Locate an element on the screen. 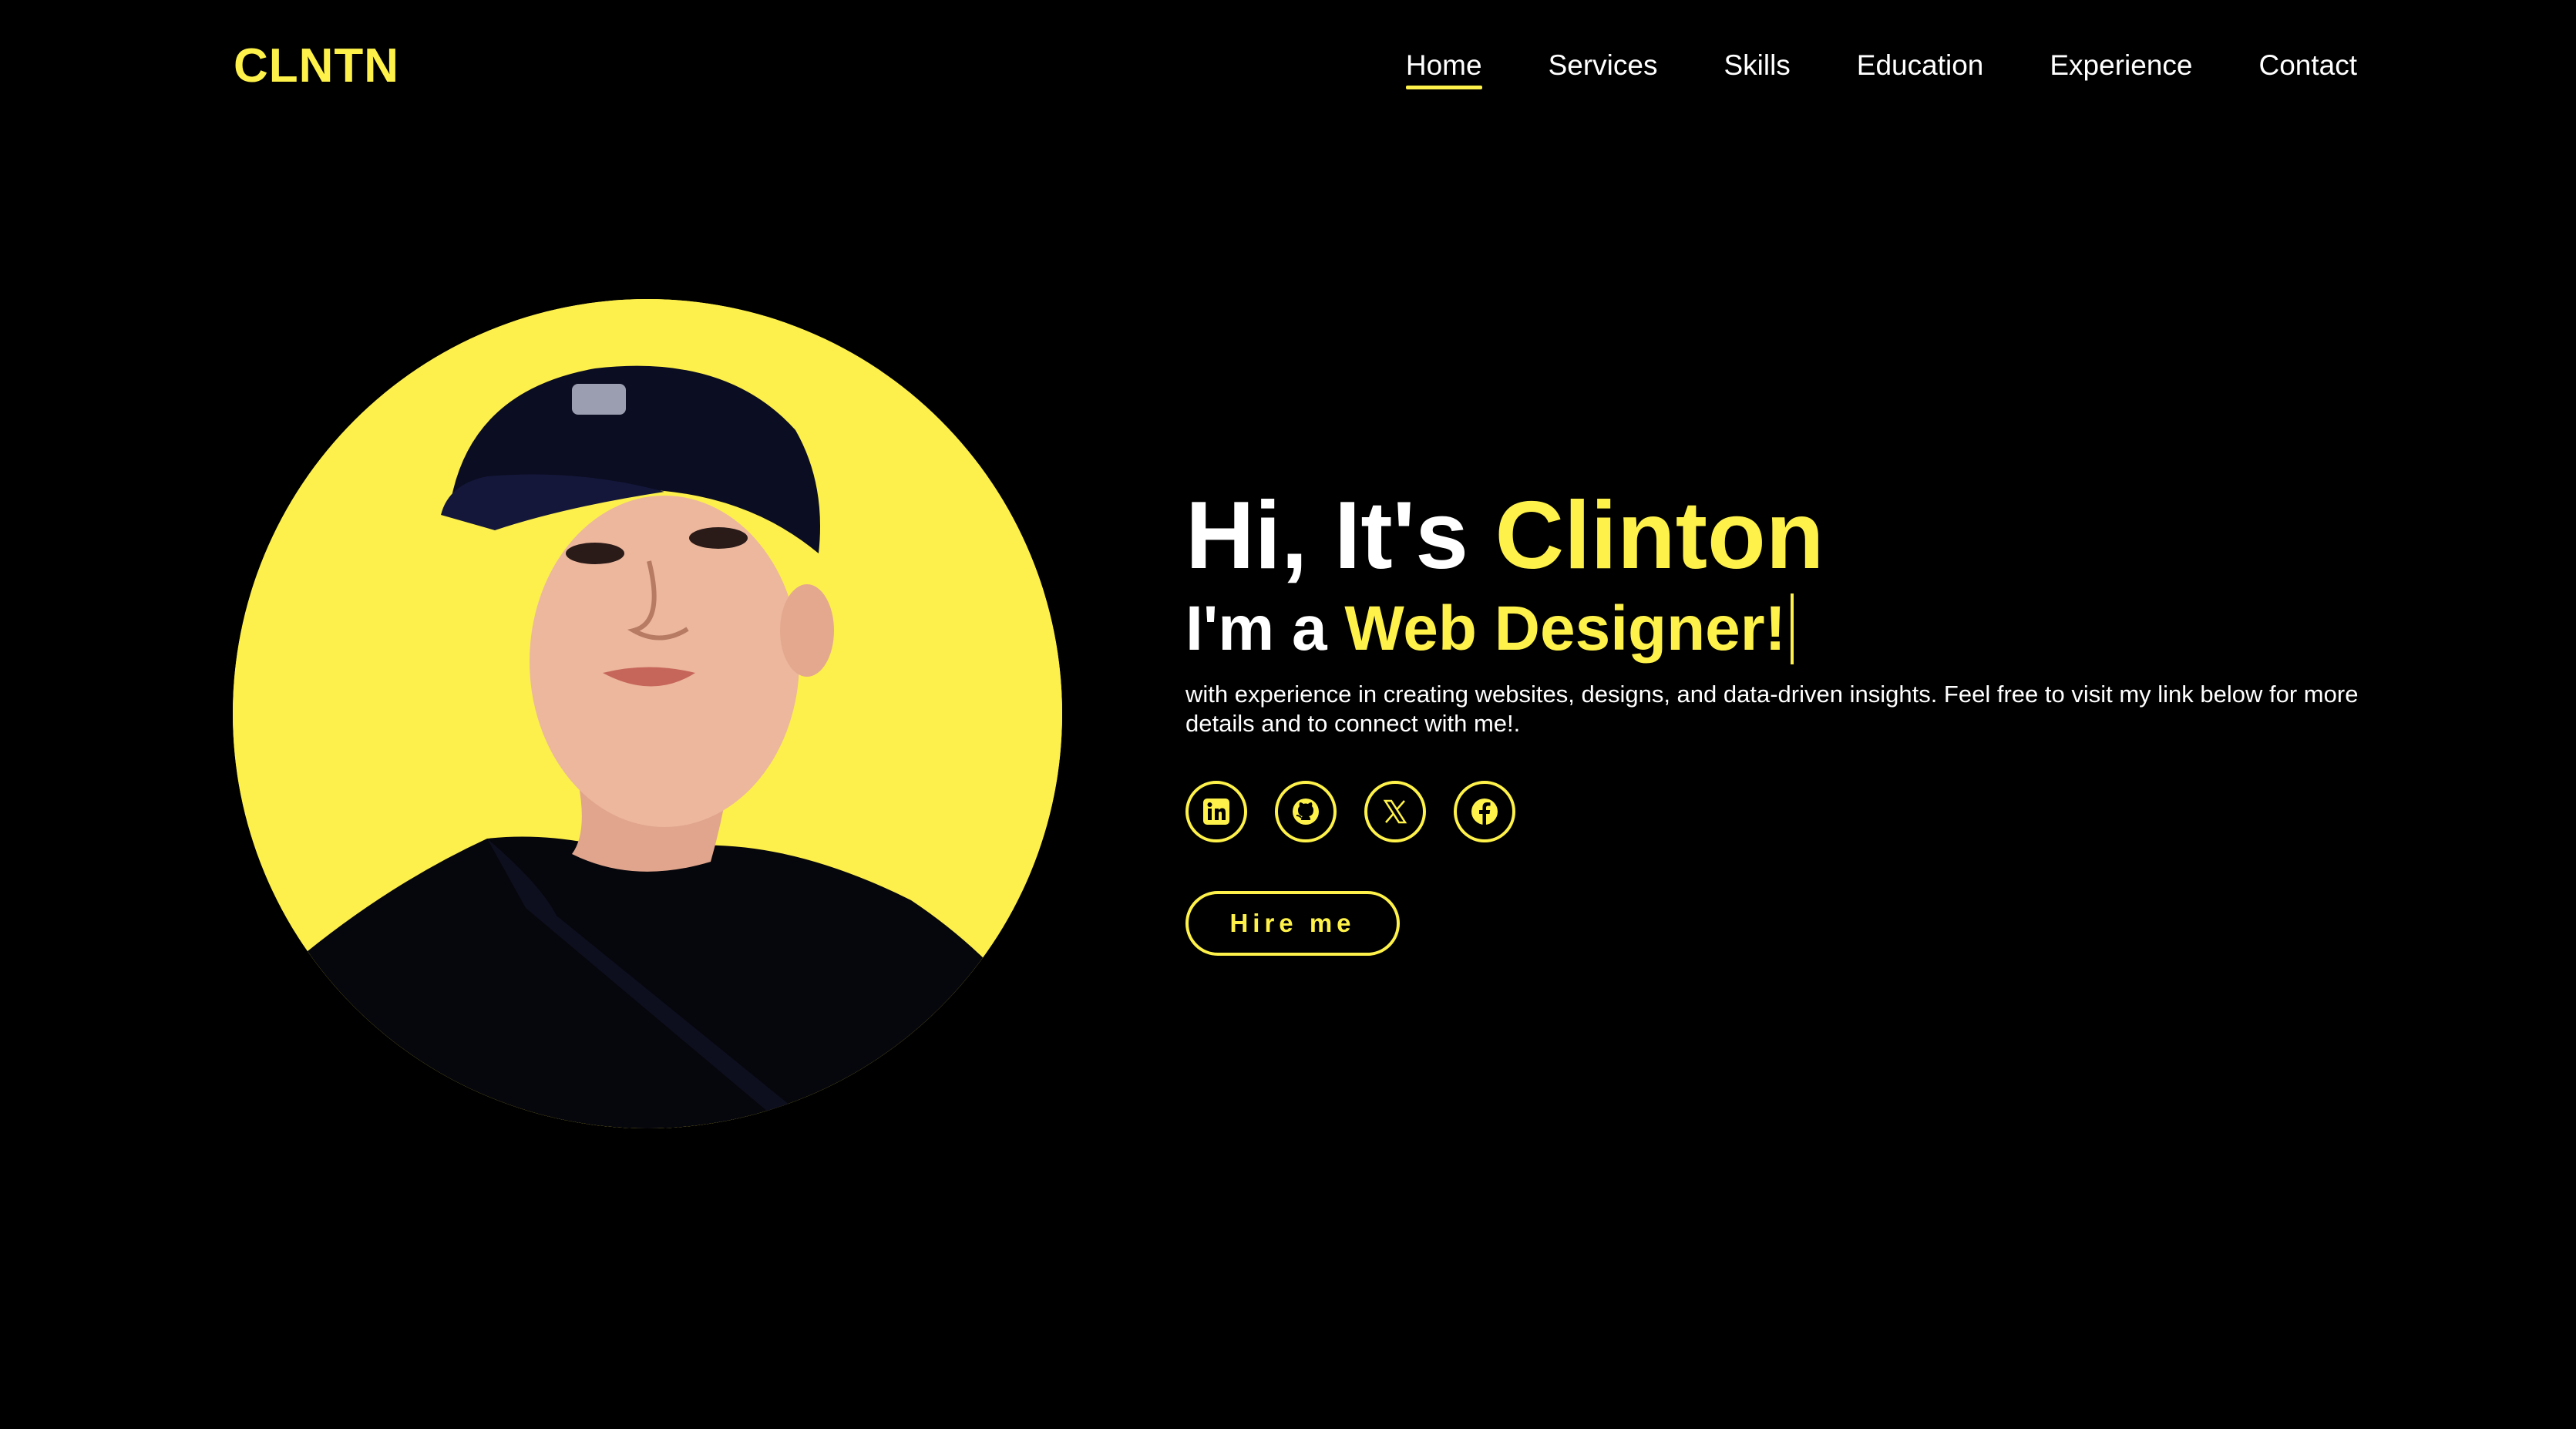 This screenshot has height=1429, width=2576. role-title: Web Designer! is located at coordinates (1565, 628).